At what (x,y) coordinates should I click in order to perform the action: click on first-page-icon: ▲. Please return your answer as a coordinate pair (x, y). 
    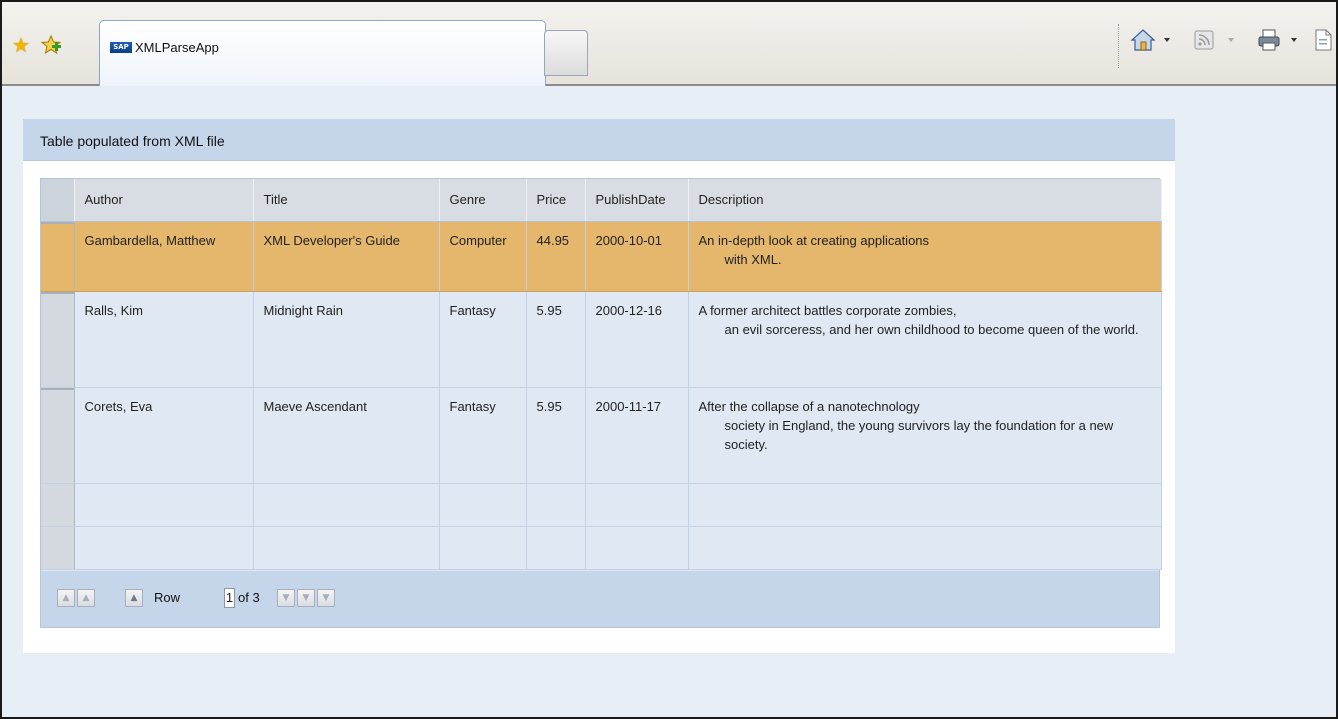
    Looking at the image, I should click on (66, 598).